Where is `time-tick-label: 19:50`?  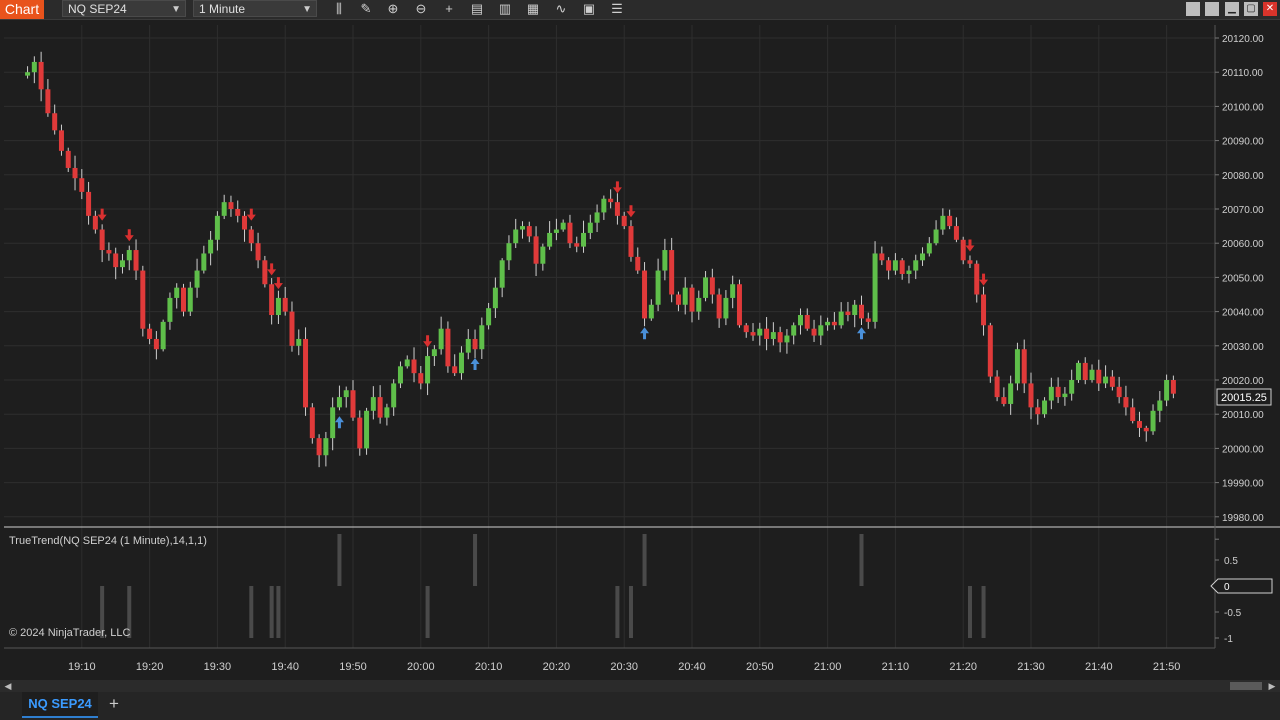
time-tick-label: 19:50 is located at coordinates (353, 667).